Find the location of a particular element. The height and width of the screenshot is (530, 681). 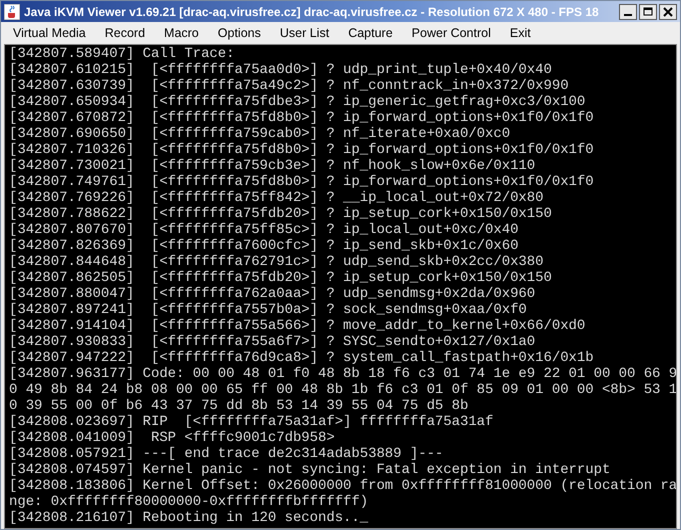

console-line: [342807.963177] Code: 00 00 48 01 f0 48 8b 18 f6 c3 01 74 1e e9 22 01 00 00 66 9 is located at coordinates (342, 374).